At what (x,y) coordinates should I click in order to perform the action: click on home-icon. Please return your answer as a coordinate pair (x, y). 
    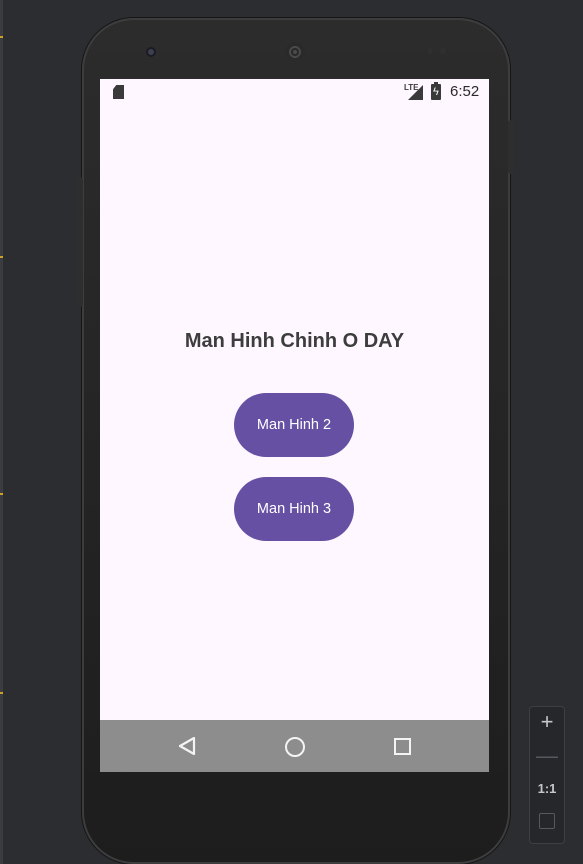
    Looking at the image, I should click on (295, 747).